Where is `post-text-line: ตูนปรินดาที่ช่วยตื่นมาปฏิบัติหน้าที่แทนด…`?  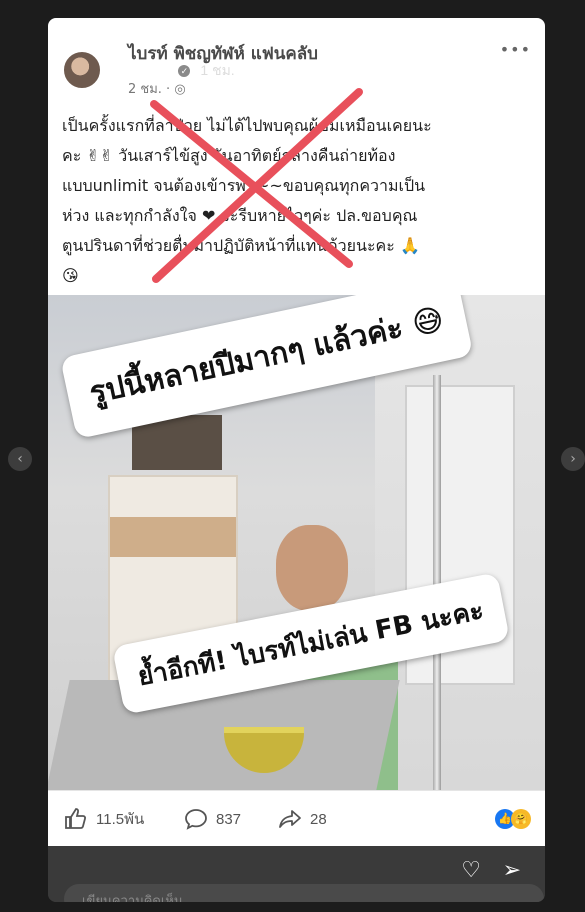
post-text-line: ตูนปรินดาที่ช่วยตื่นมาปฏิบัติหน้าที่แทนด… is located at coordinates (241, 245).